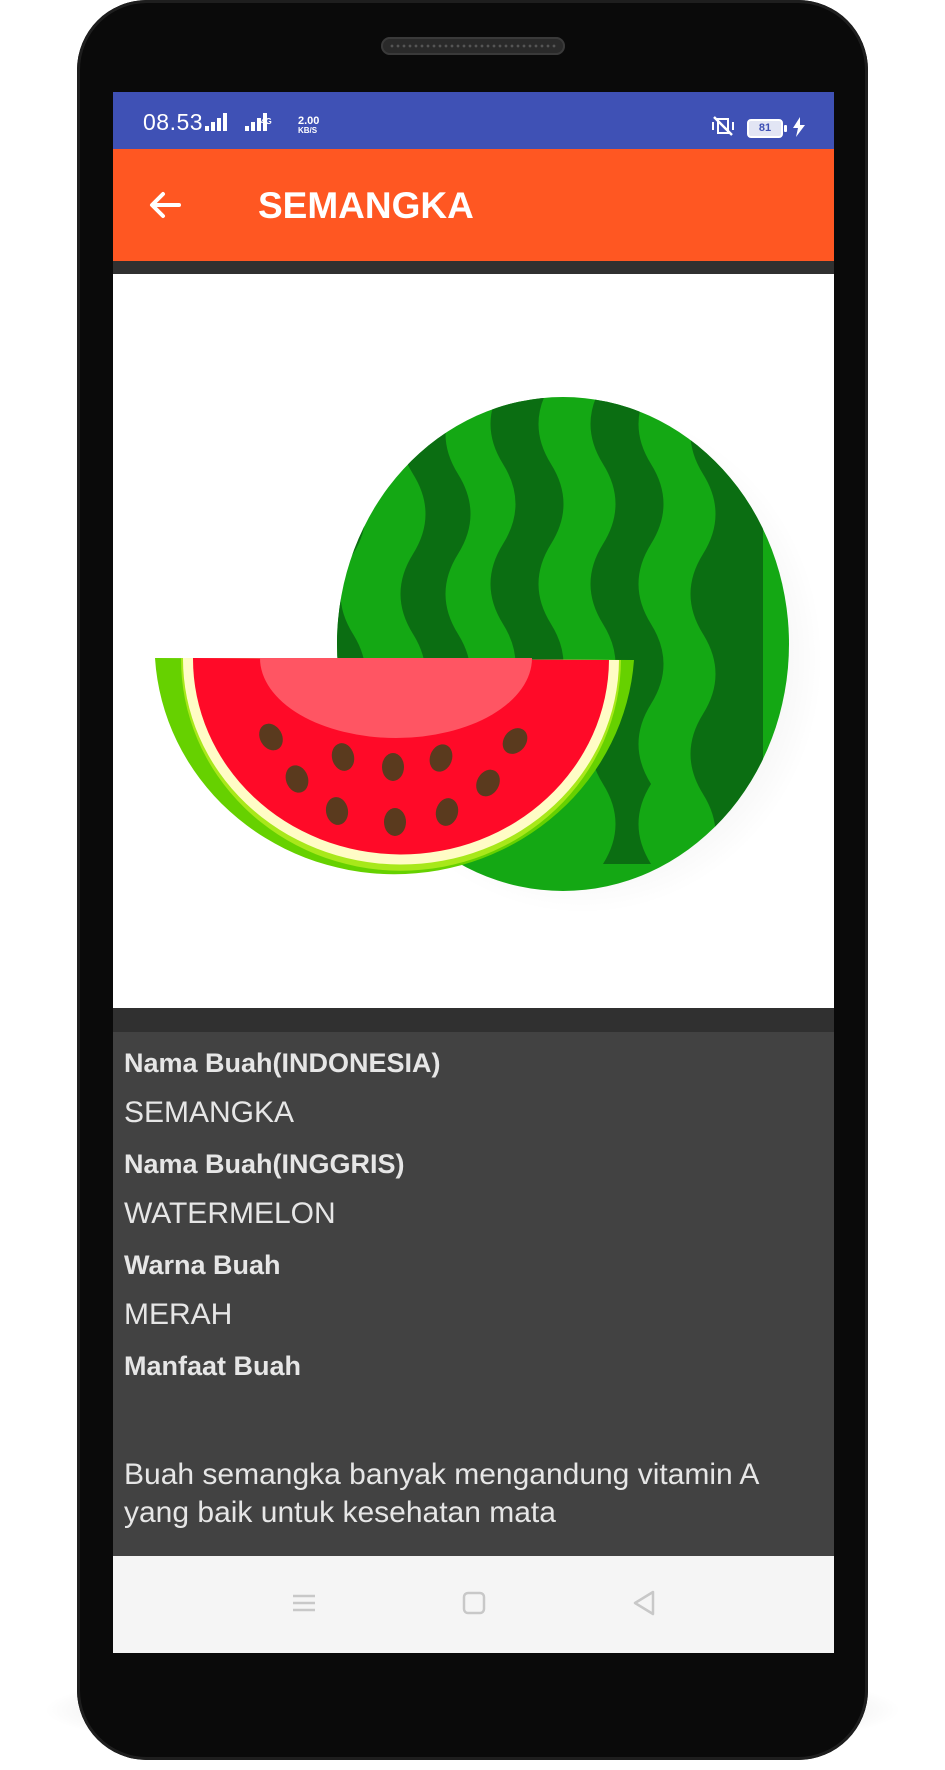 Image resolution: width=945 pixels, height=1770 pixels. I want to click on system-nav-bar, so click(473, 1604).